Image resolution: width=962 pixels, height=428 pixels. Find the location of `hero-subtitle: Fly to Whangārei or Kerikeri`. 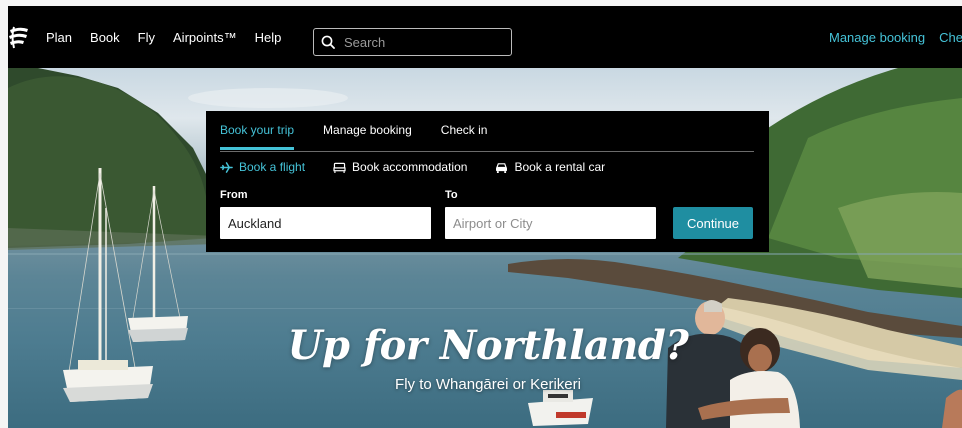

hero-subtitle: Fly to Whangārei or Kerikeri is located at coordinates (488, 384).